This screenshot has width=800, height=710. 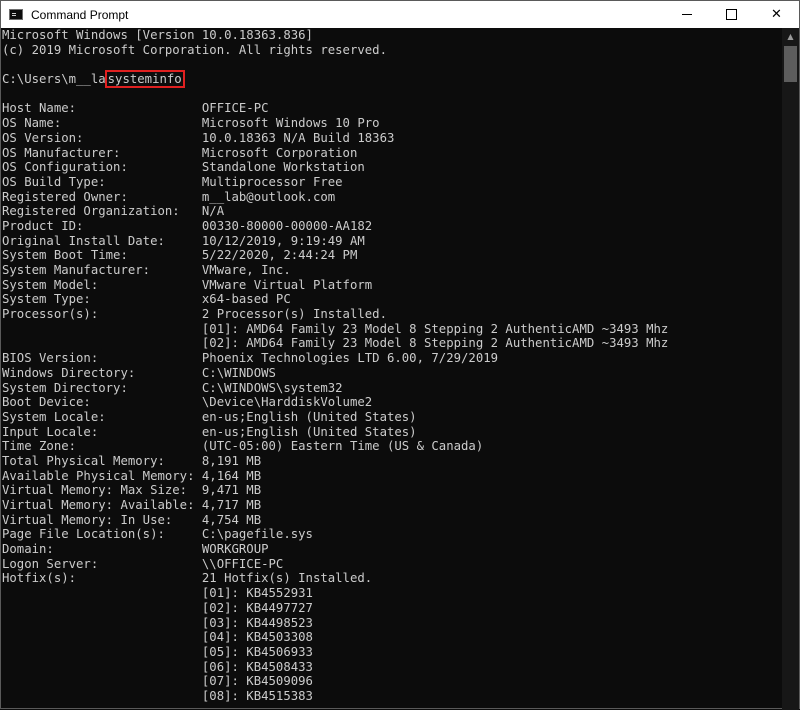 I want to click on console-line: [06]: KB4508433, so click(x=157, y=666).